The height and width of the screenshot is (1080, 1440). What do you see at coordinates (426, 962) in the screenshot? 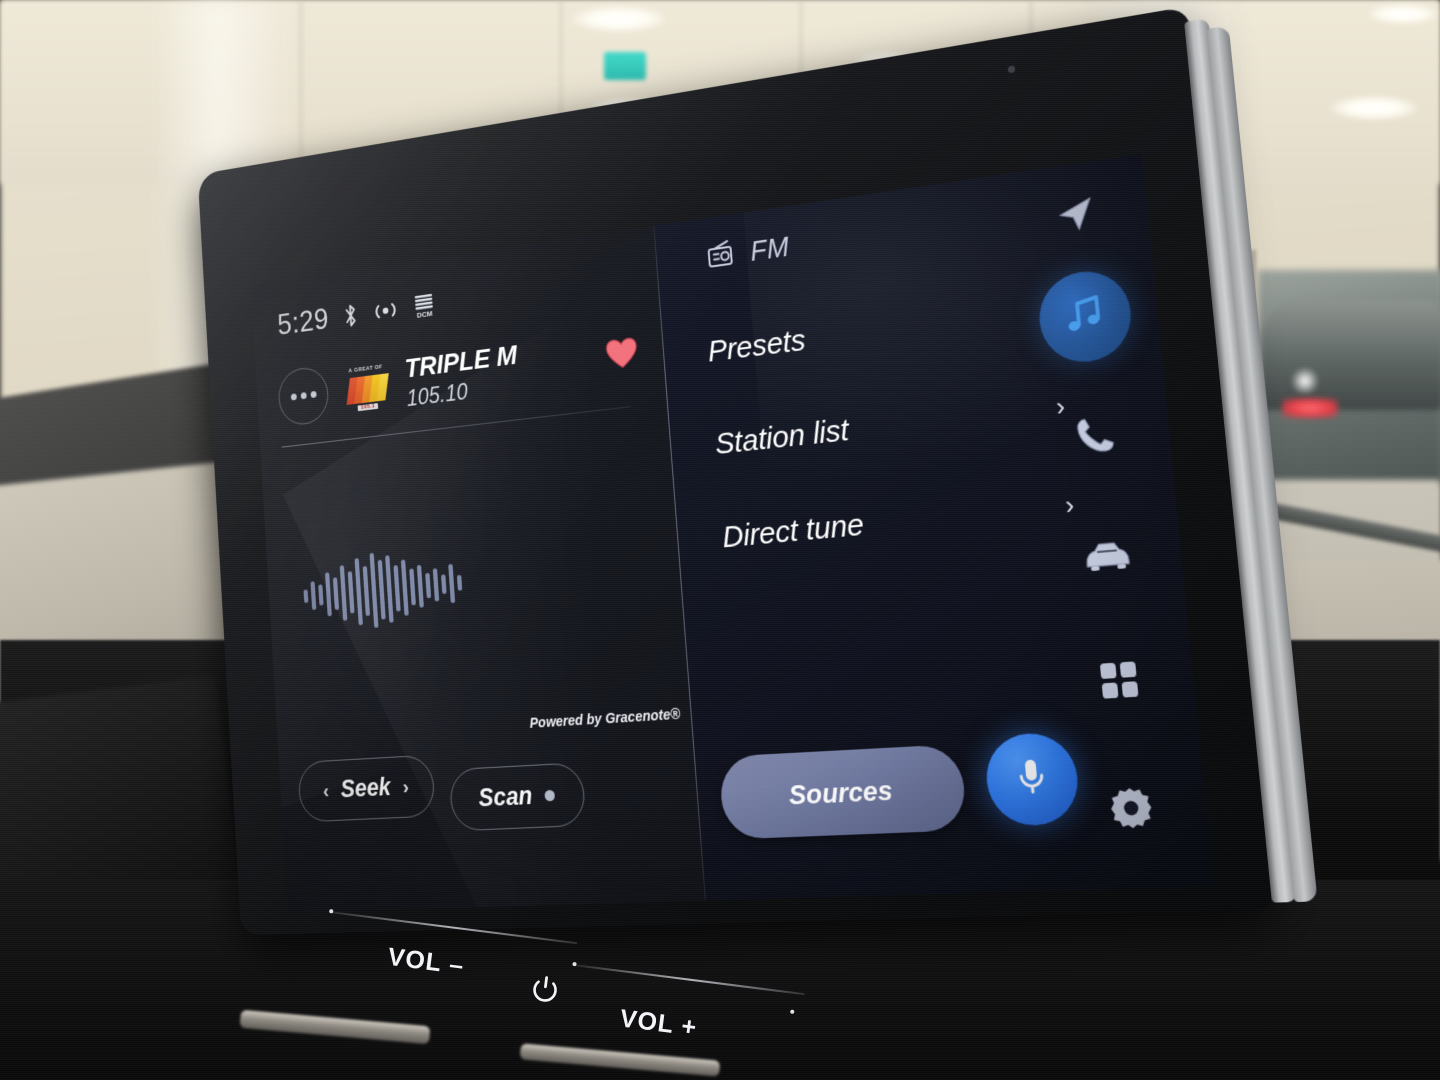
I see `volume-down-button: VOL –` at bounding box center [426, 962].